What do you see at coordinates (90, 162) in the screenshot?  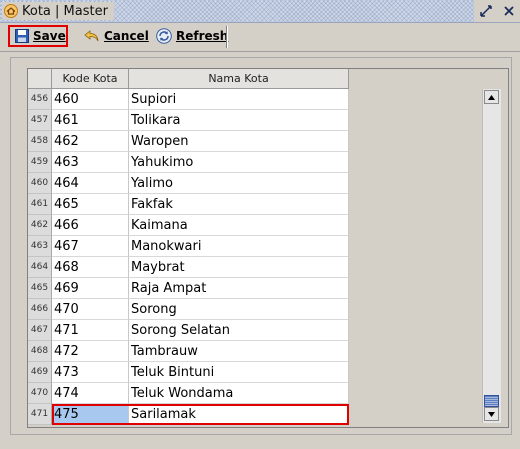 I see `cell-kode-kota: 463` at bounding box center [90, 162].